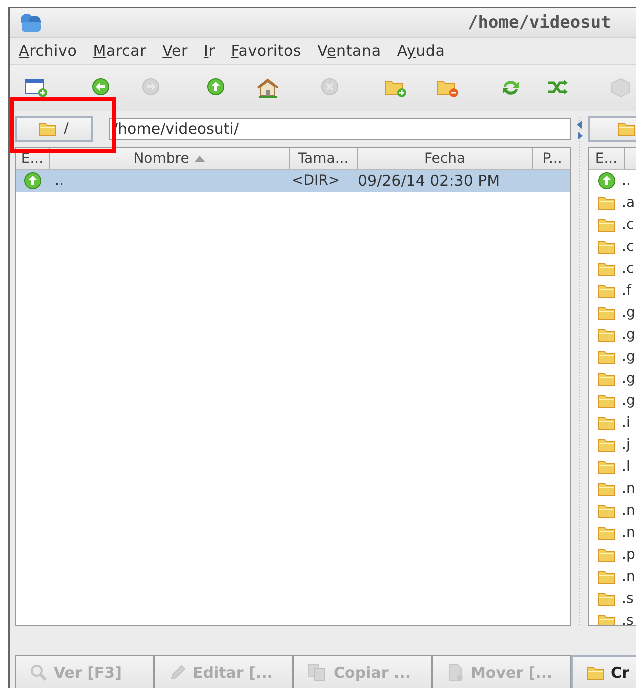  What do you see at coordinates (626, 423) in the screenshot?
I see `file-name: .i` at bounding box center [626, 423].